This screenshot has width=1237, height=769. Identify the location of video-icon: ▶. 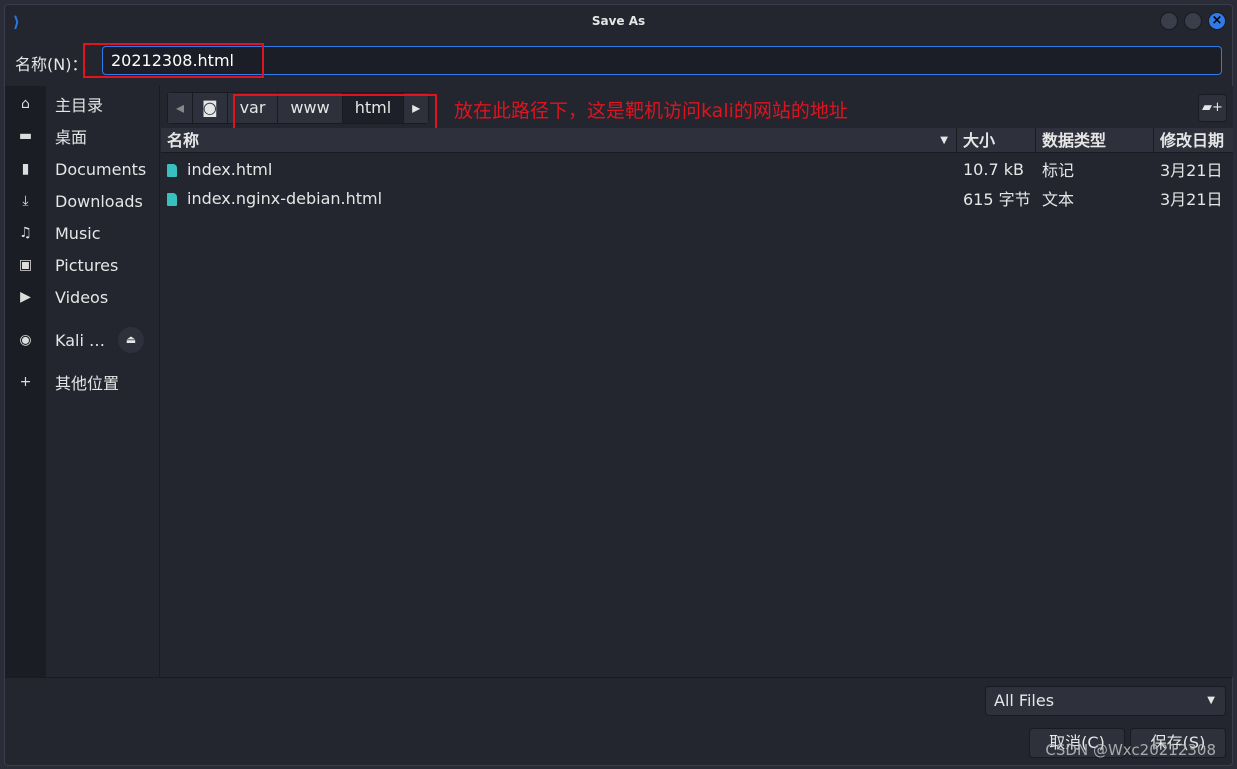
(25, 297).